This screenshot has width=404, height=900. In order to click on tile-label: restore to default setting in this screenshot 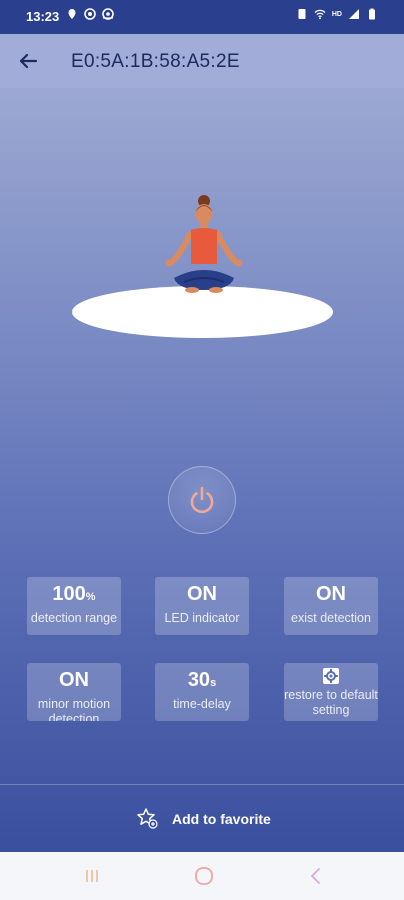, I will do `click(331, 702)`.